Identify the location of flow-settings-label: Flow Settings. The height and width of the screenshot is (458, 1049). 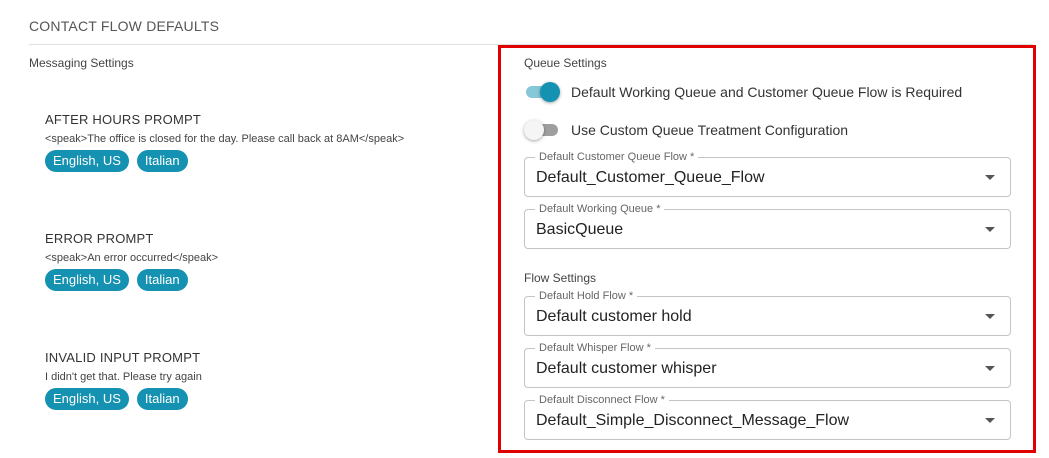
(560, 278).